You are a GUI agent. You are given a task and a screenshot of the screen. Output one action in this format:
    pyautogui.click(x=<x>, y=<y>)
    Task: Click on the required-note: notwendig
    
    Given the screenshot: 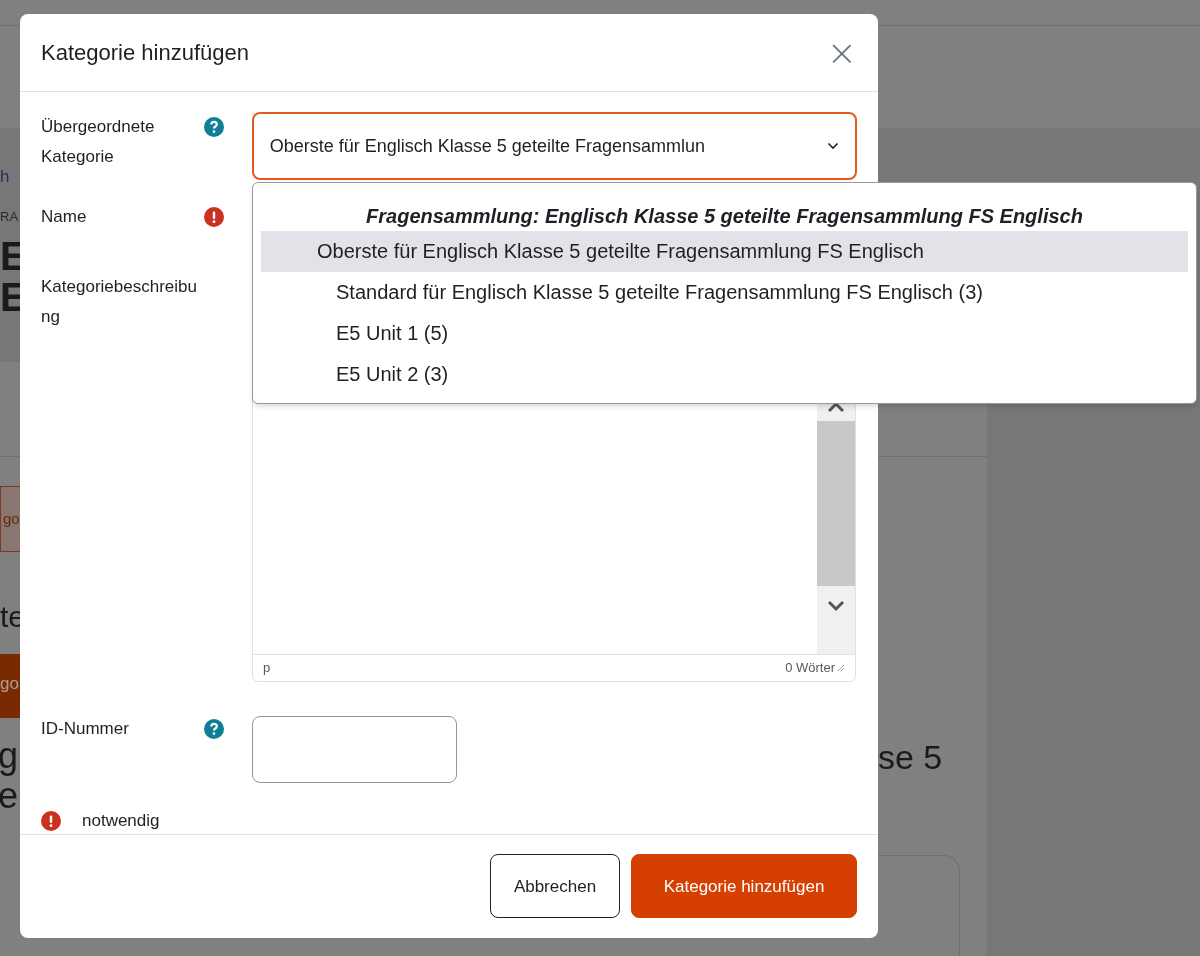 What is the action you would take?
    pyautogui.click(x=121, y=821)
    